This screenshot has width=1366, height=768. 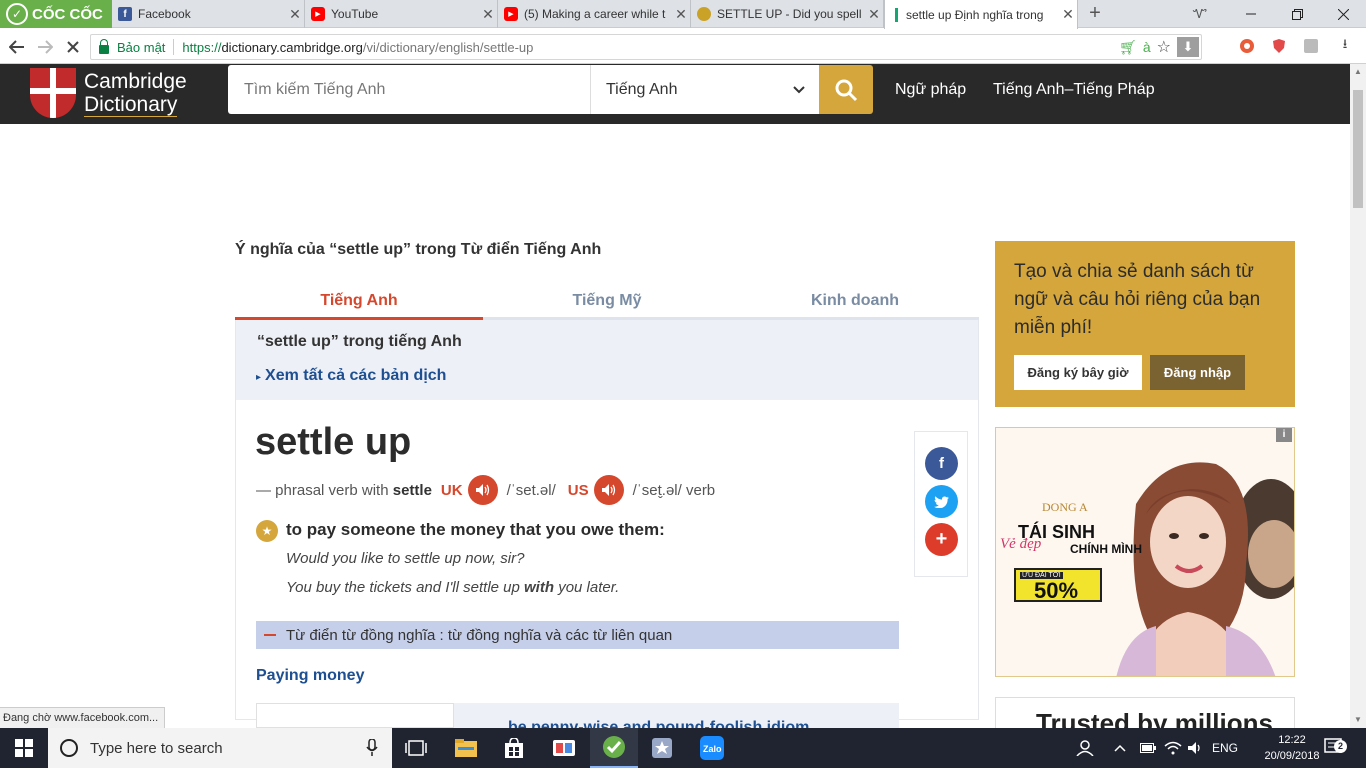 I want to click on action-center-button: 2, so click(x=1335, y=748).